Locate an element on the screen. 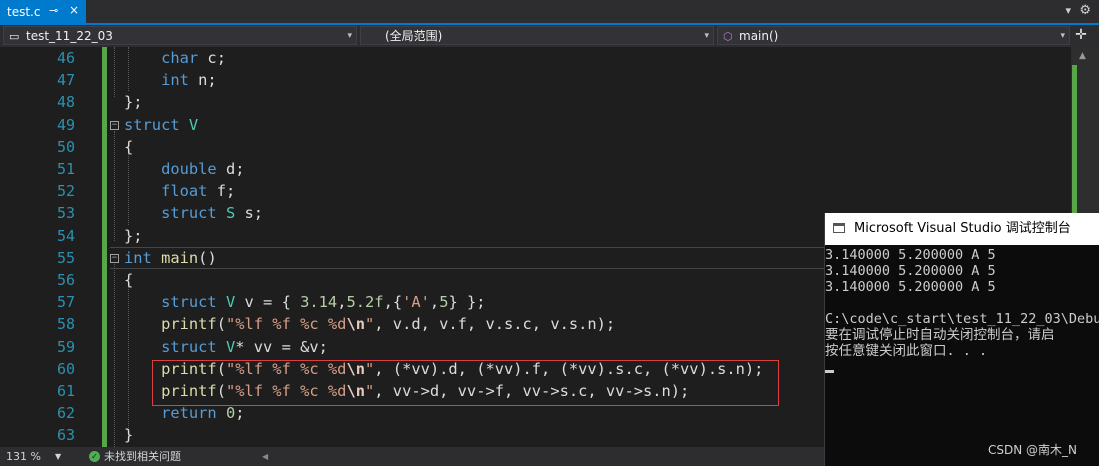 The image size is (1099, 466). line-number: 63 is located at coordinates (65, 435).